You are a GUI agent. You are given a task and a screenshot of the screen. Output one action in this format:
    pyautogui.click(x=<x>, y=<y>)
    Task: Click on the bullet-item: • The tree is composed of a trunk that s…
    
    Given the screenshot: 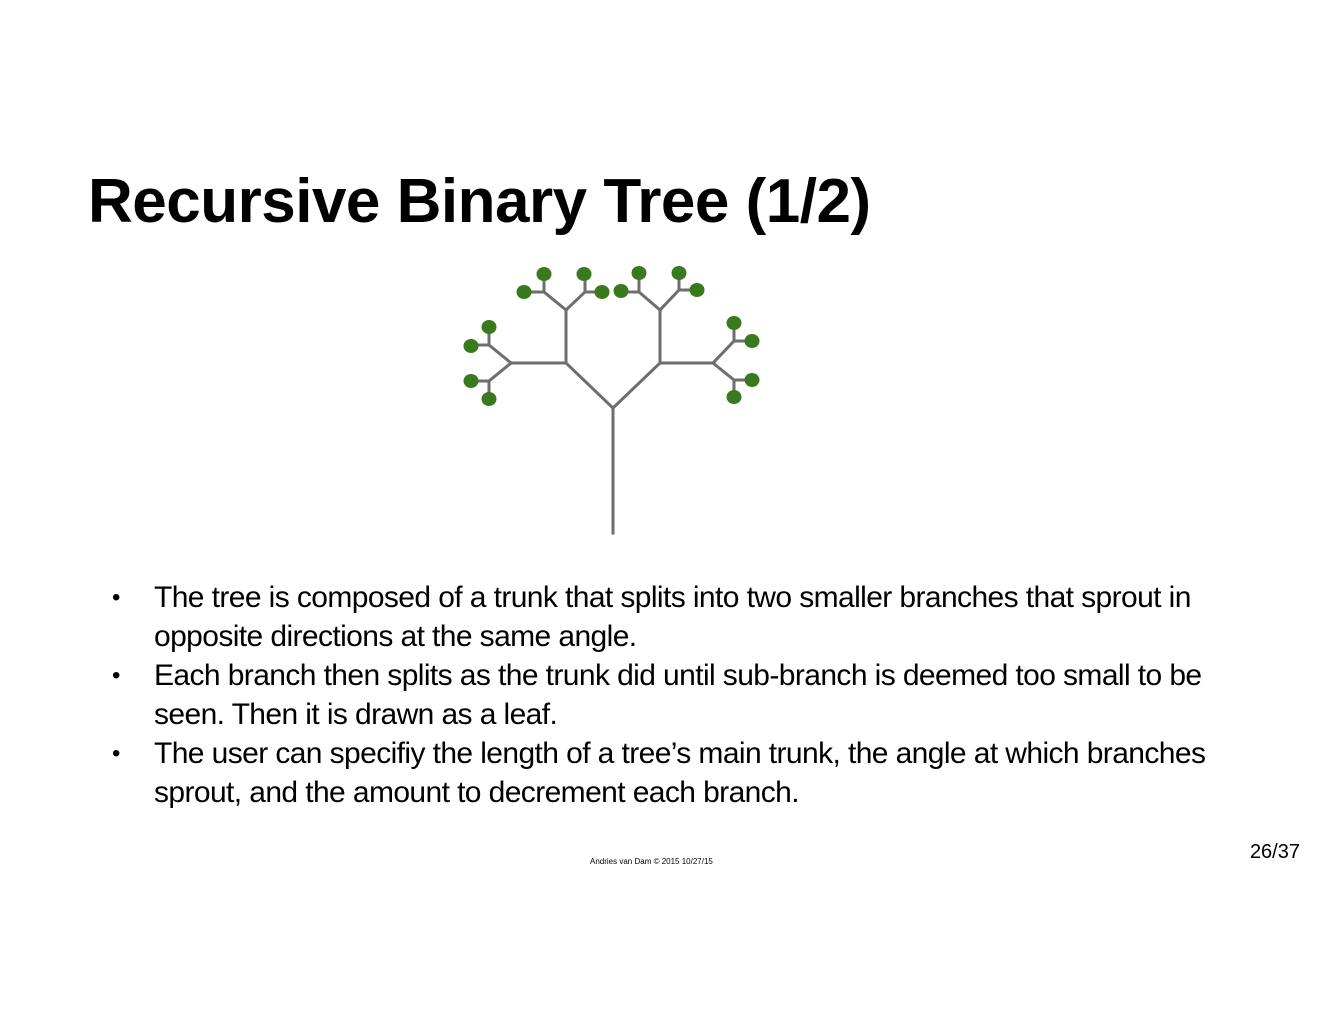 What is the action you would take?
    pyautogui.click(x=672, y=617)
    